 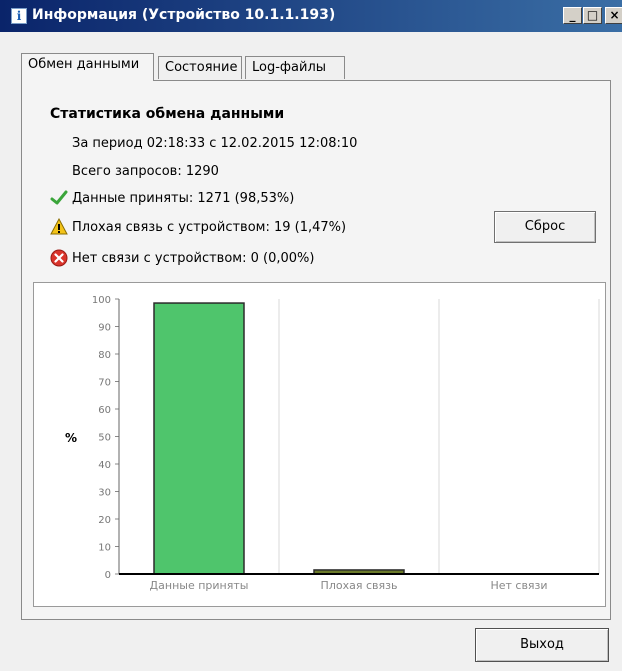 I want to click on x-tick-label: Данные приняты, so click(x=199, y=585).